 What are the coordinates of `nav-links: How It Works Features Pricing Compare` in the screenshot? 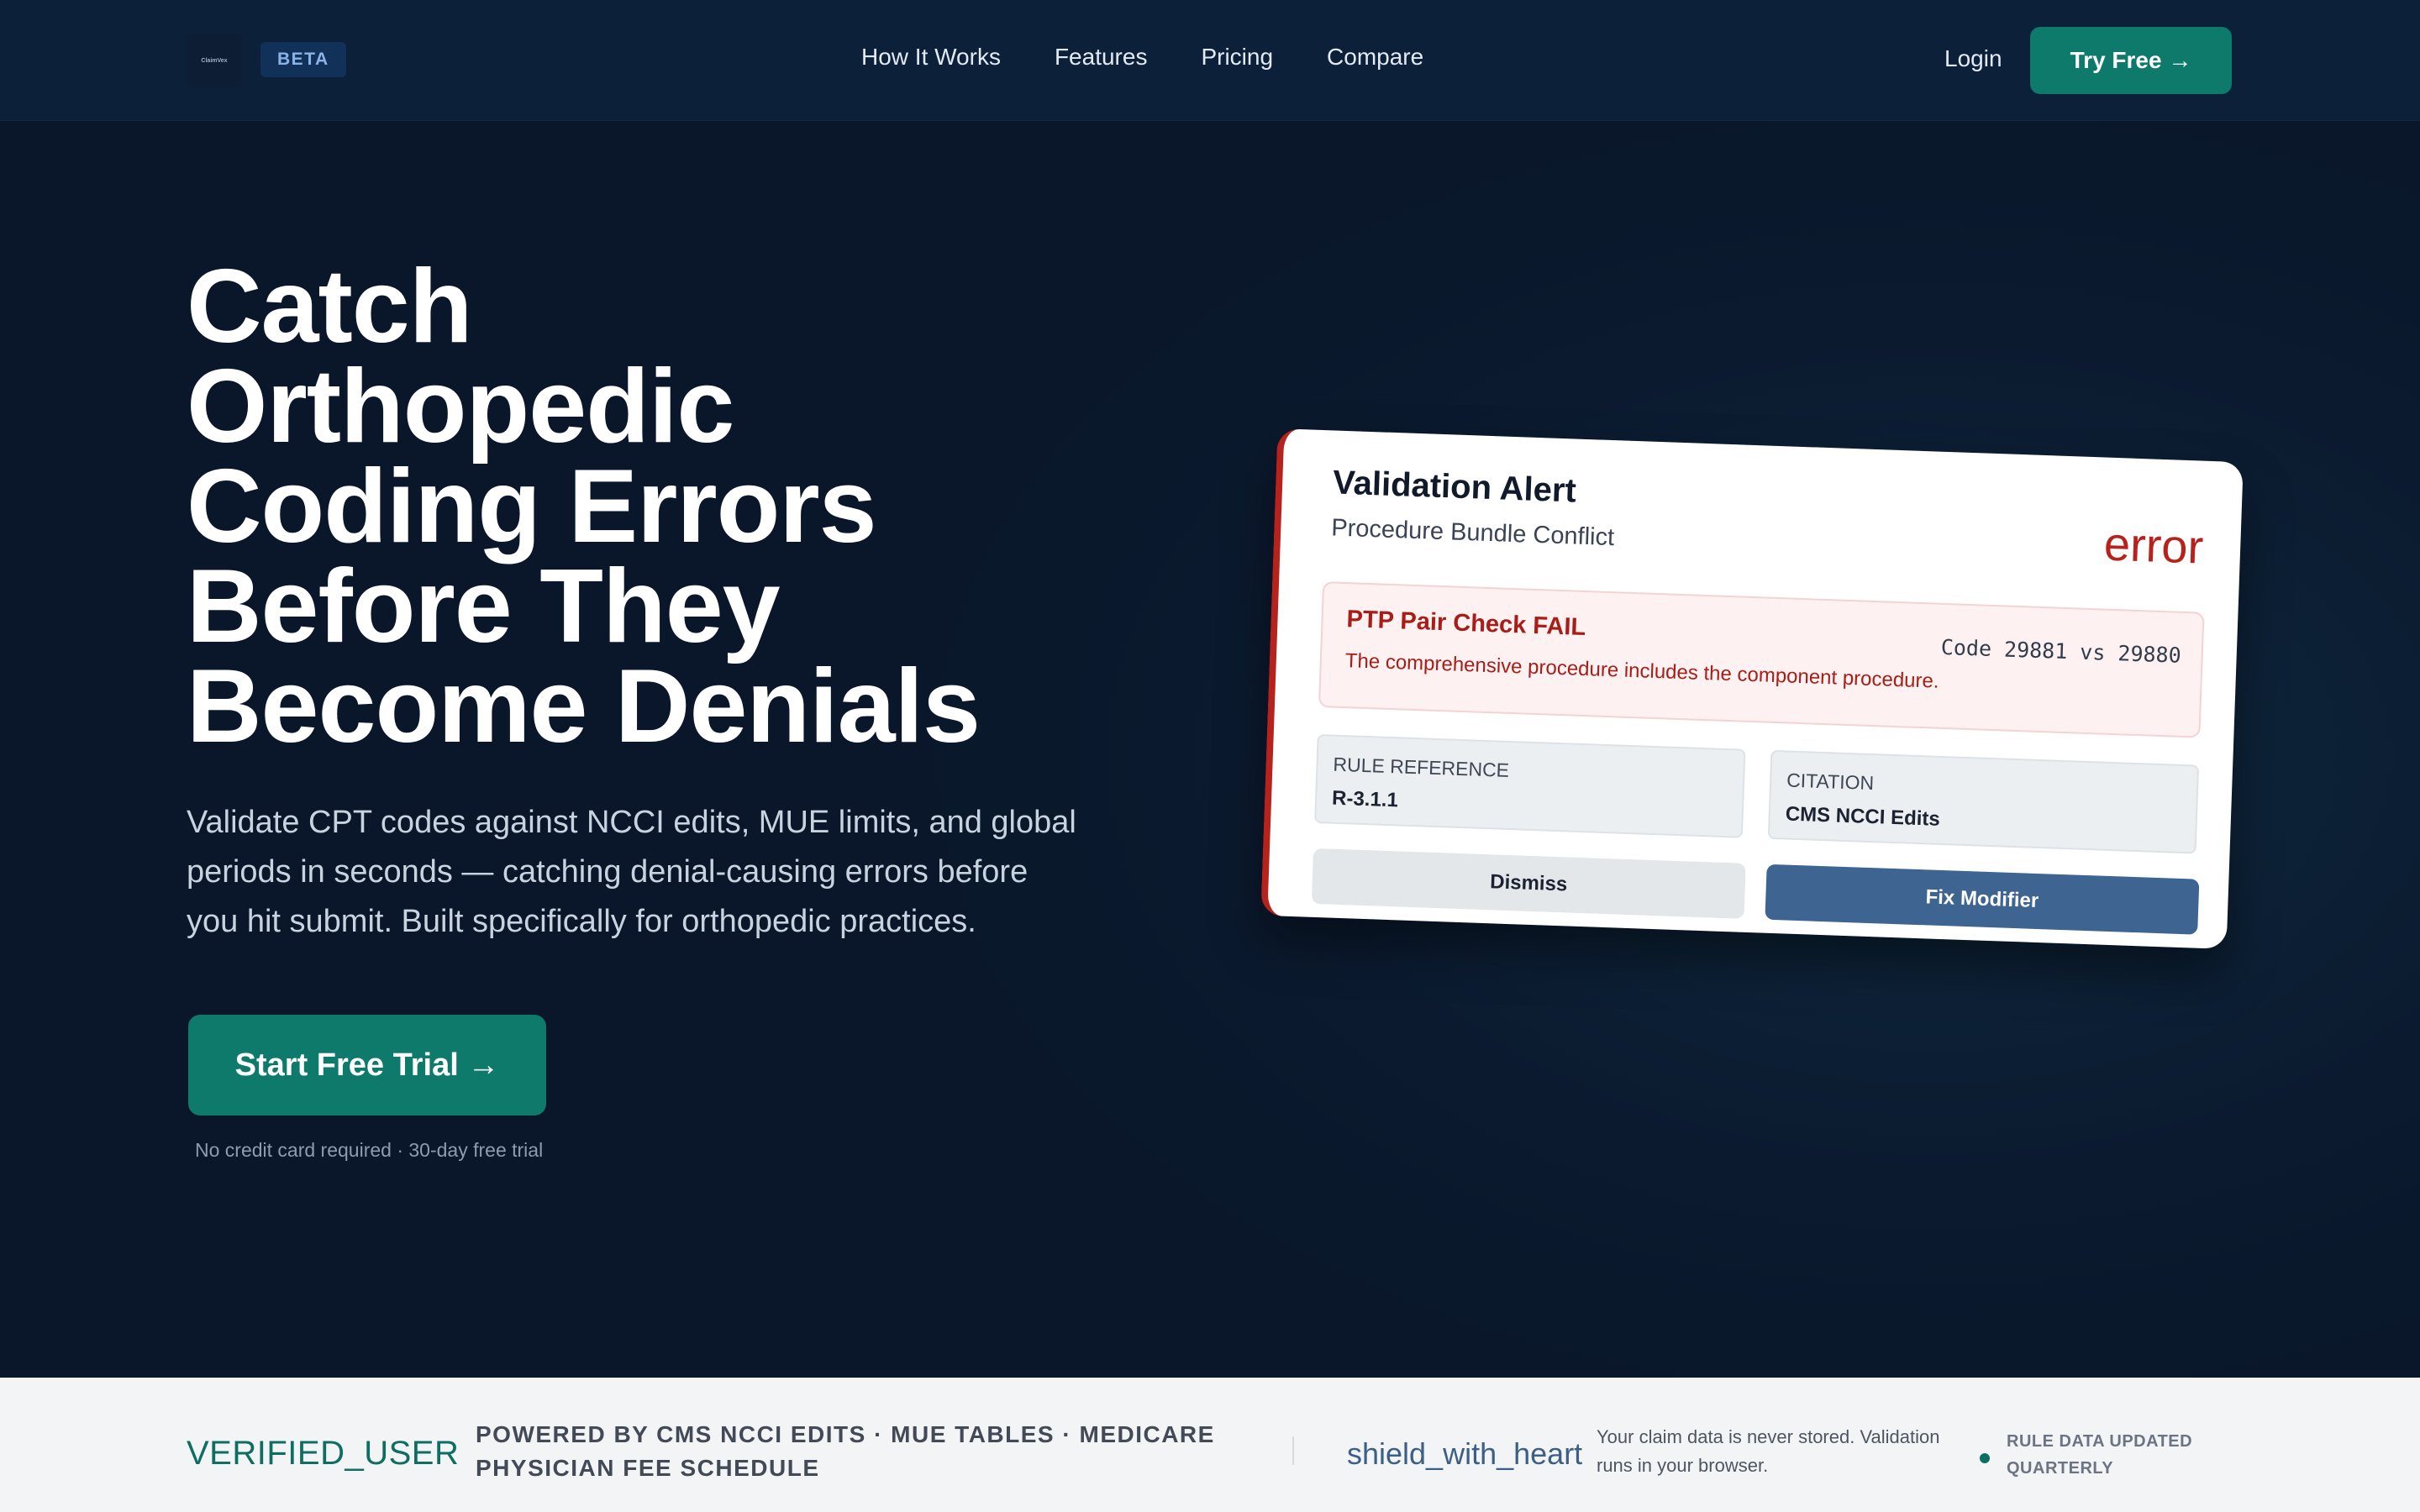 It's located at (1142, 57).